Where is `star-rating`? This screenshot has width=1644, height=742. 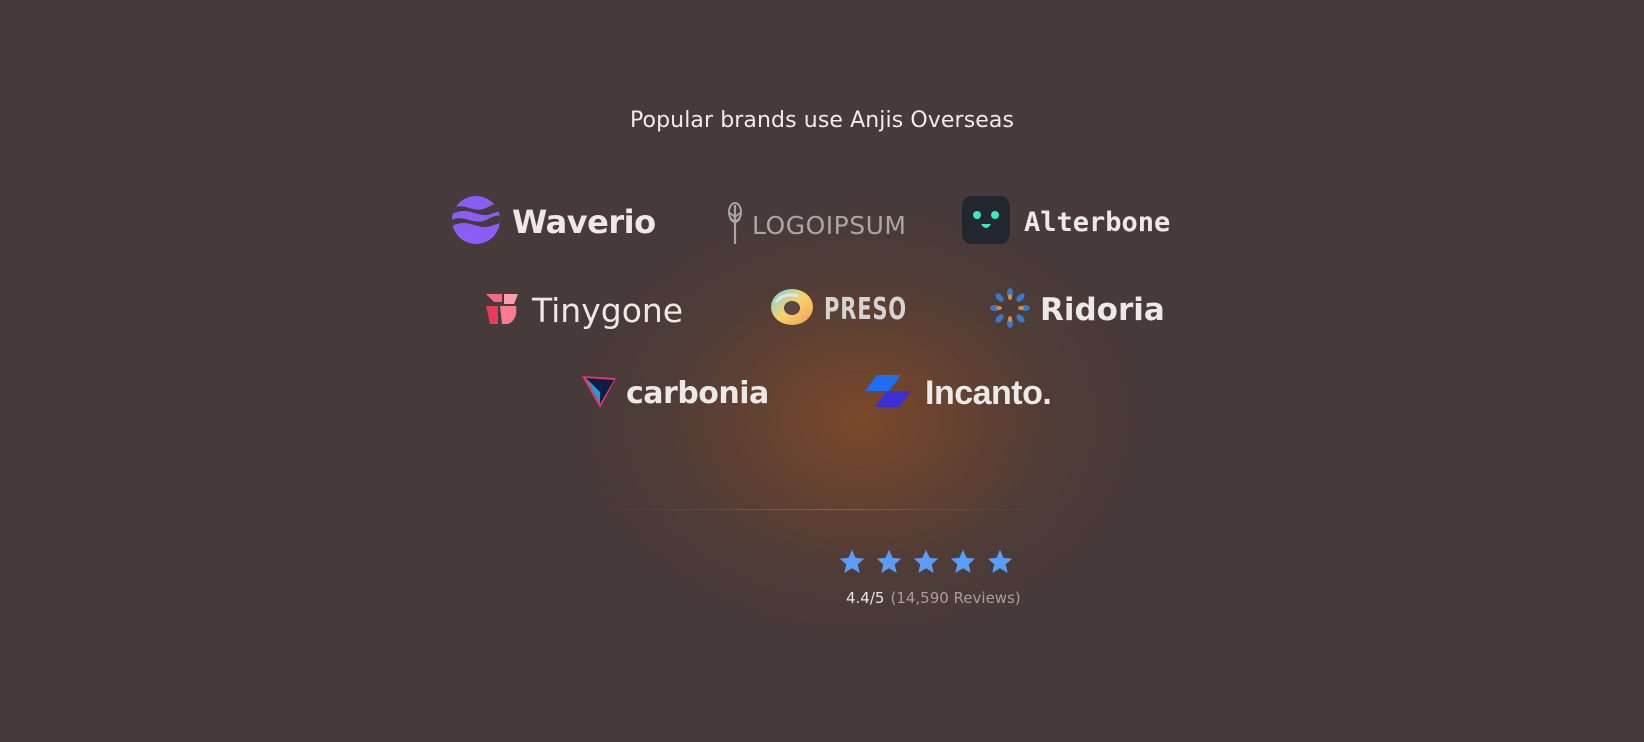
star-rating is located at coordinates (926, 562).